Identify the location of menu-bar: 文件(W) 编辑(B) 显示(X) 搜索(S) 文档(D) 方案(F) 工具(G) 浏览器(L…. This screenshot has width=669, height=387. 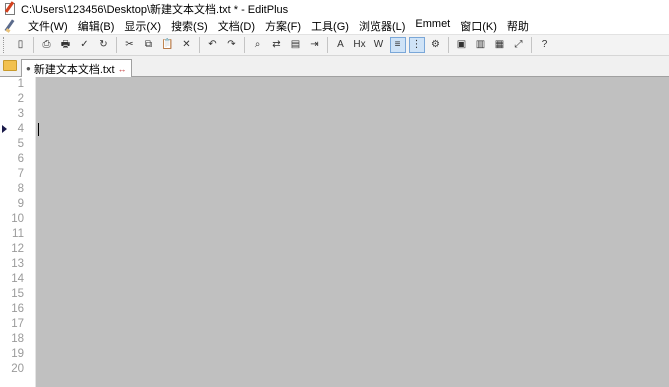
(334, 25).